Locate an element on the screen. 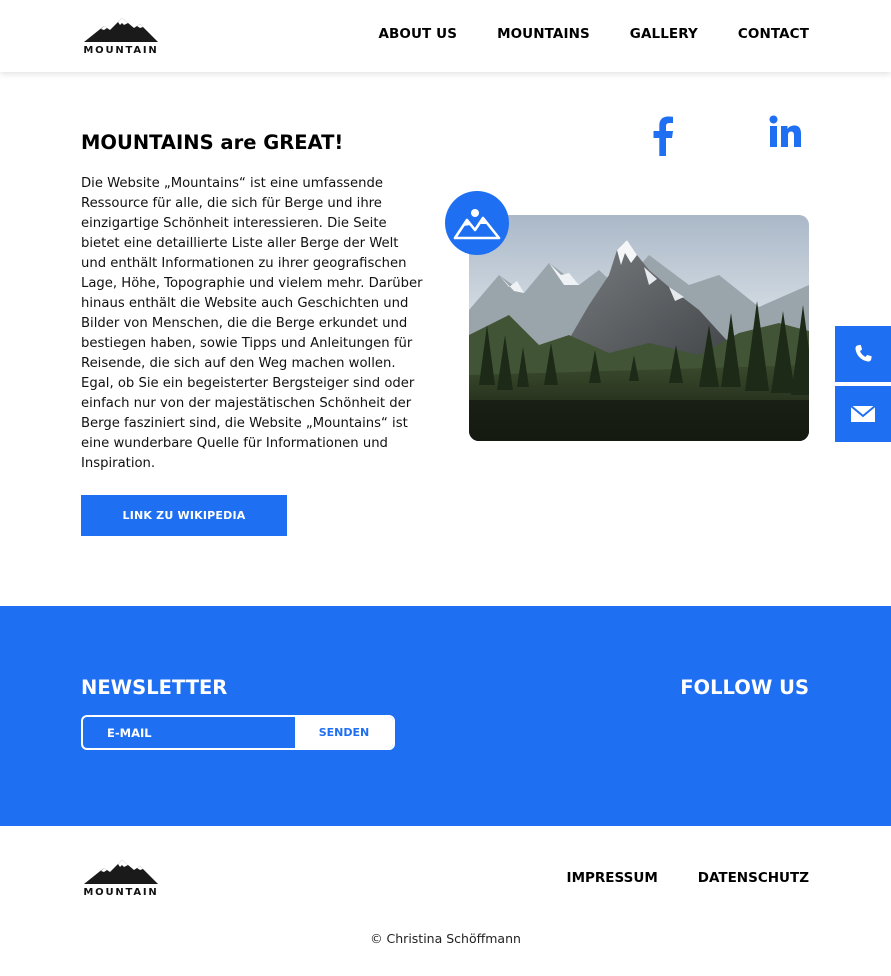 This screenshot has width=891, height=976. footer-nav: IMPRESSUM DATENSCHUTZ is located at coordinates (688, 878).